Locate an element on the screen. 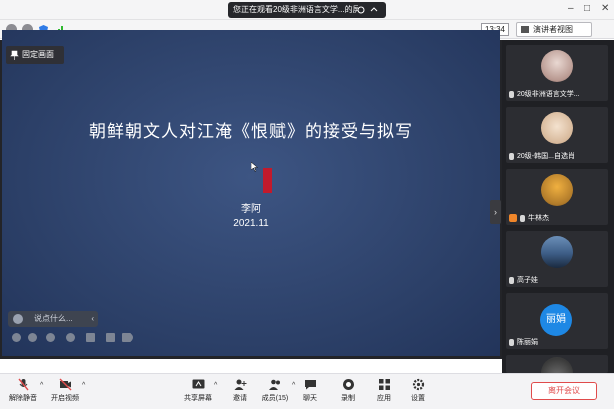 The width and height of the screenshot is (614, 409). record-label: 录制 is located at coordinates (348, 398).